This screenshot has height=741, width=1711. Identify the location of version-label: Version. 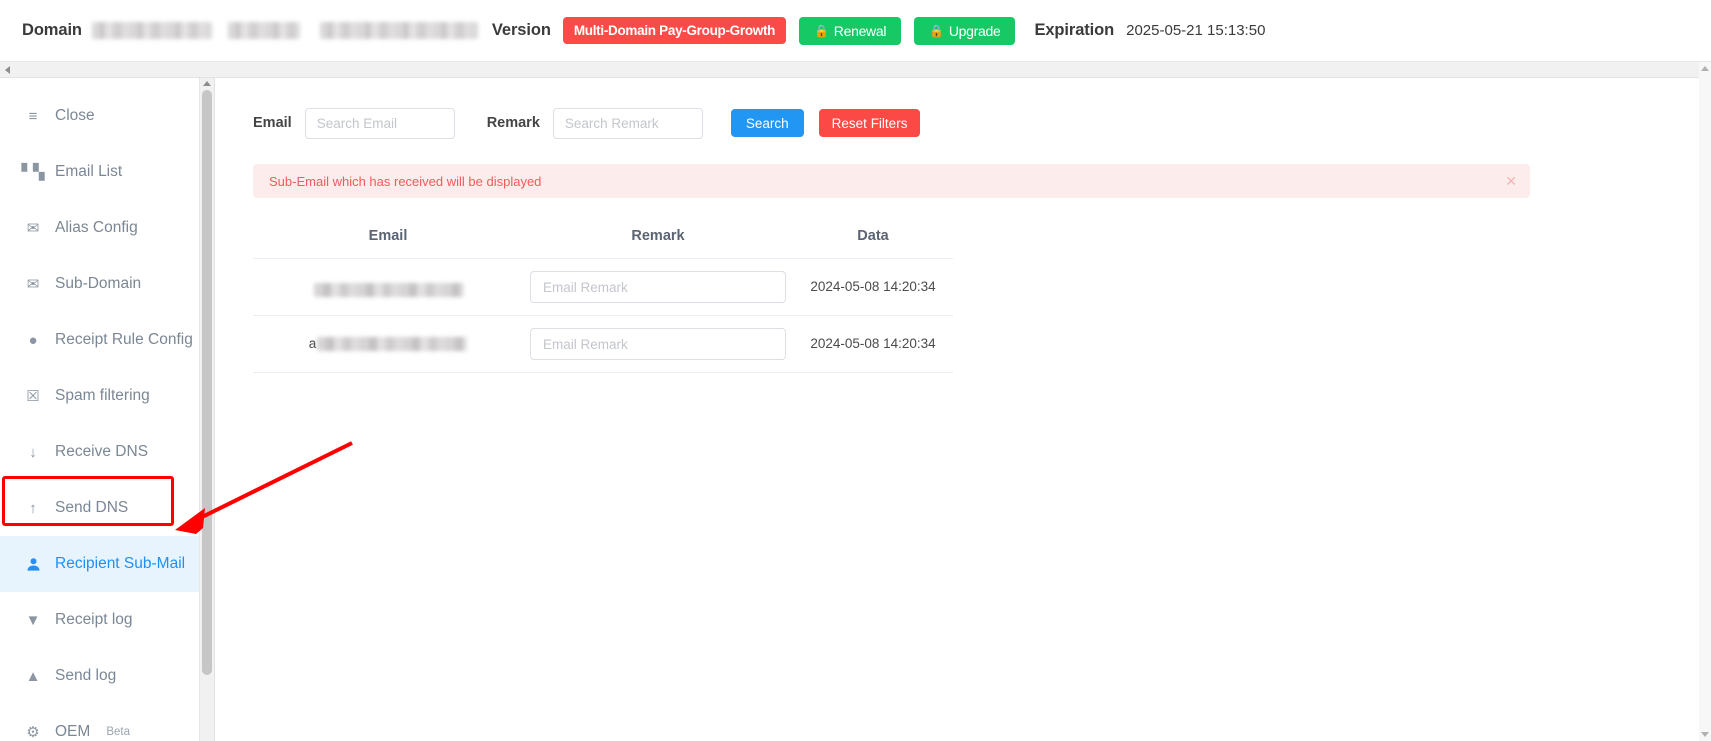
(521, 30).